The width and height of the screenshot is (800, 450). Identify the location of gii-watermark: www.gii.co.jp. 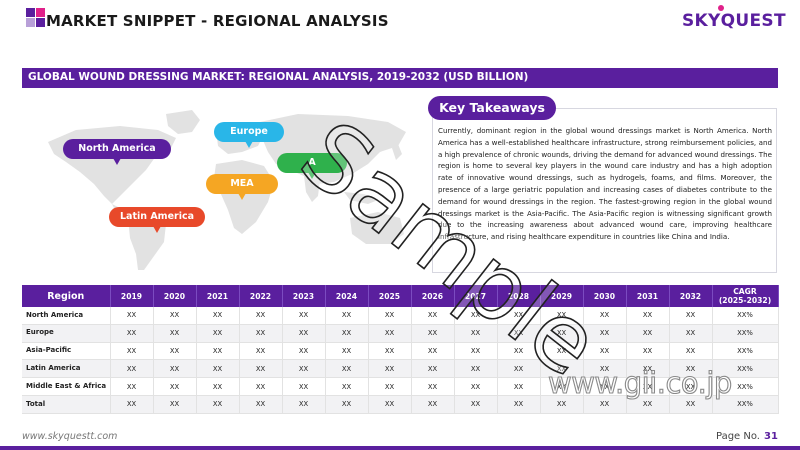
(639, 382).